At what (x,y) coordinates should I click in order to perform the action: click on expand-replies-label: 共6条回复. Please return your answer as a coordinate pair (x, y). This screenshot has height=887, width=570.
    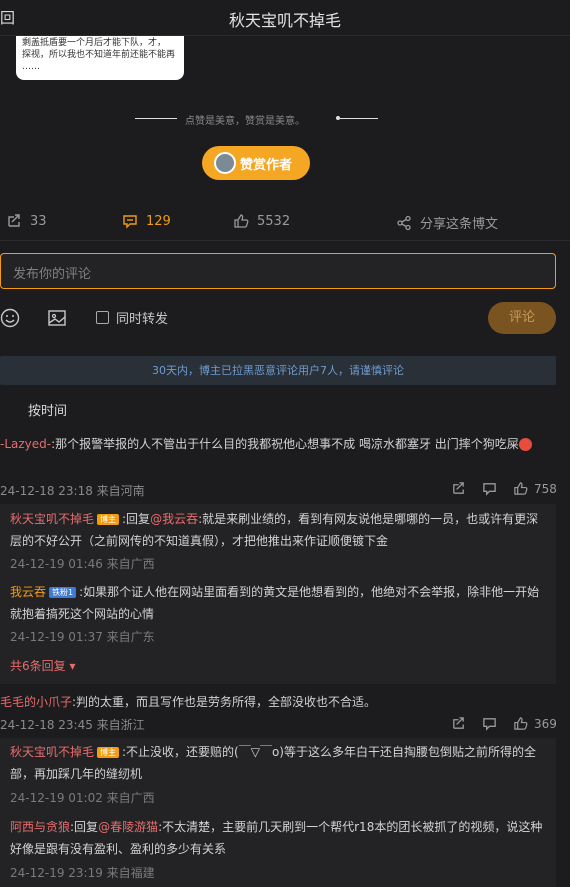
    Looking at the image, I should click on (38, 666).